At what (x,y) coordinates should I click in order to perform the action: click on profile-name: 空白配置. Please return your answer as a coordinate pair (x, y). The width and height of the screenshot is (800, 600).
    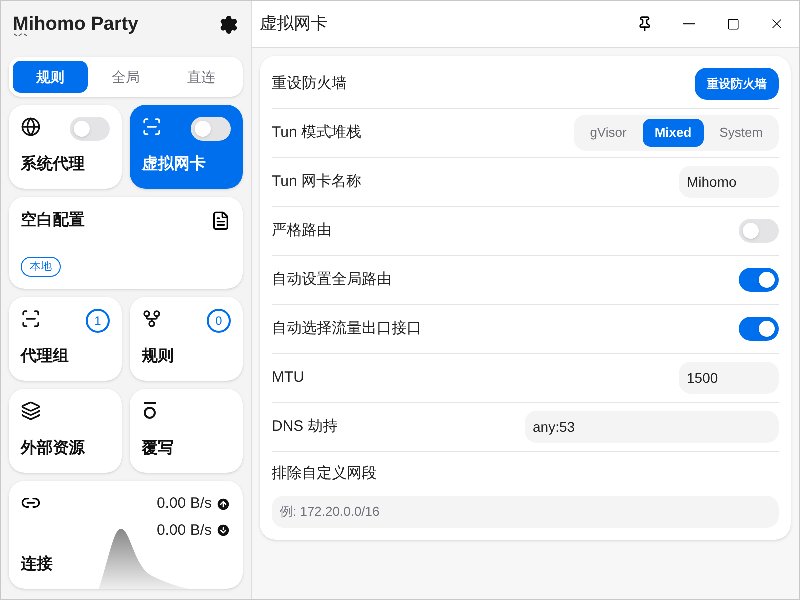
    Looking at the image, I should click on (53, 220).